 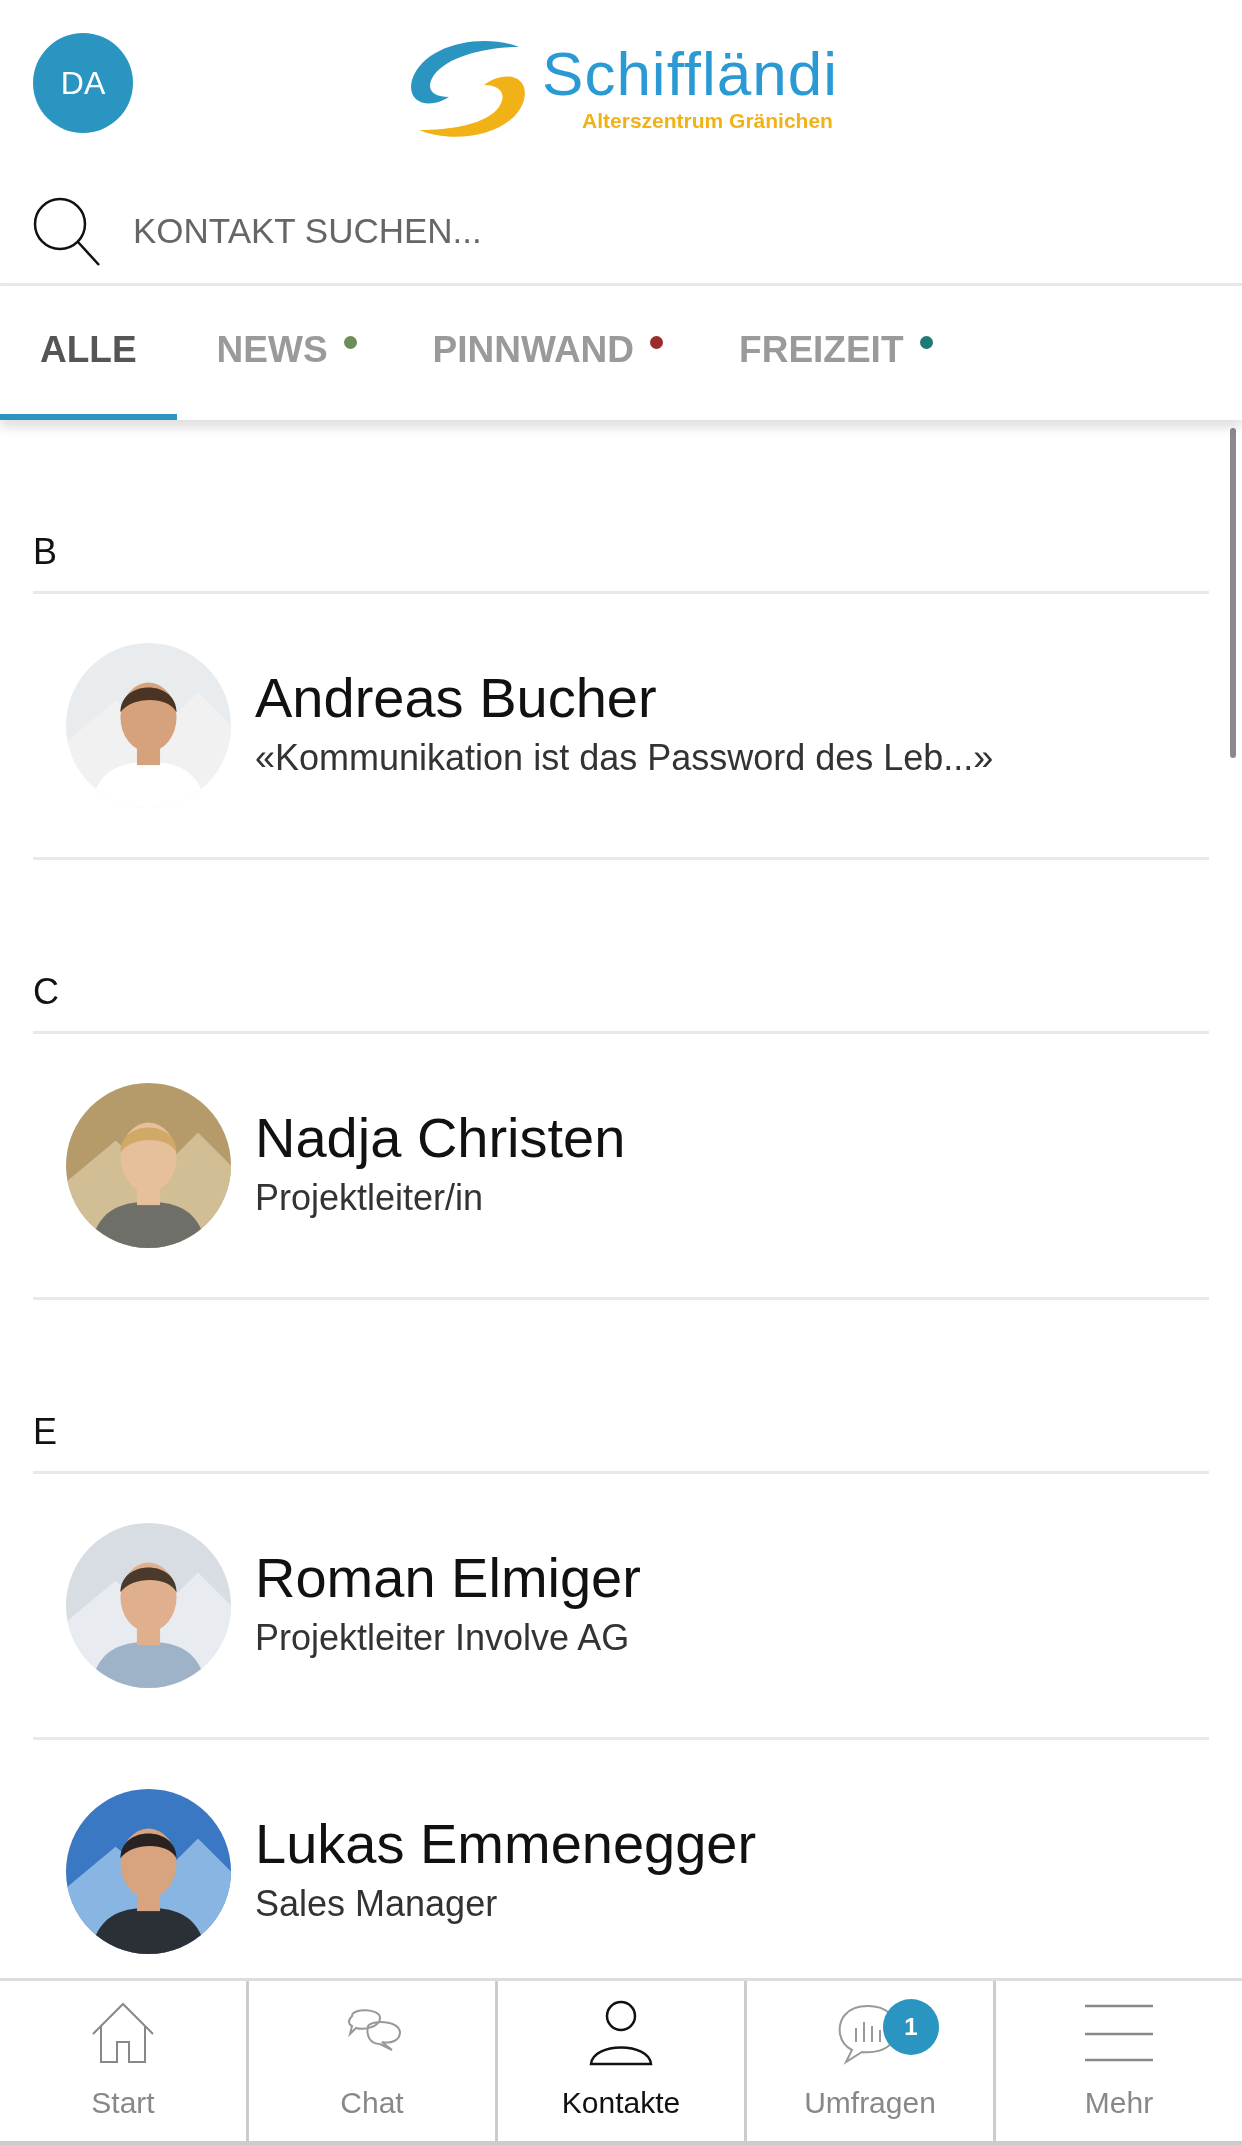 What do you see at coordinates (834, 353) in the screenshot?
I see `category-tab: FREIZEIT` at bounding box center [834, 353].